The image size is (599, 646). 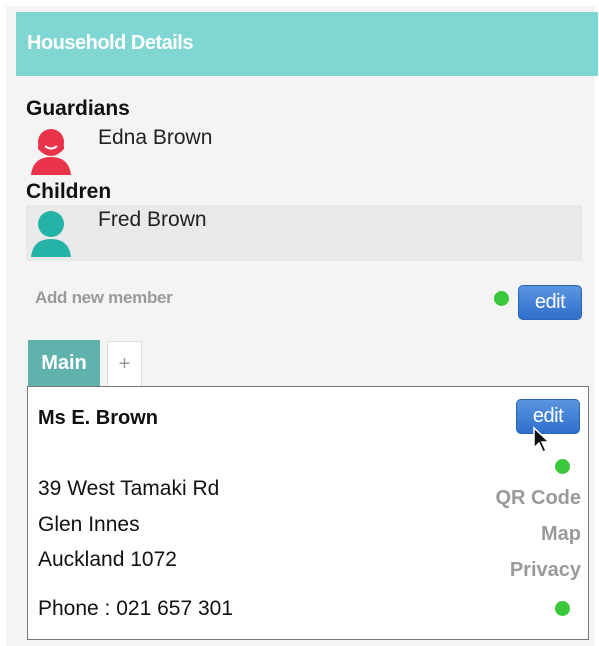 What do you see at coordinates (561, 534) in the screenshot?
I see `map-link: Map` at bounding box center [561, 534].